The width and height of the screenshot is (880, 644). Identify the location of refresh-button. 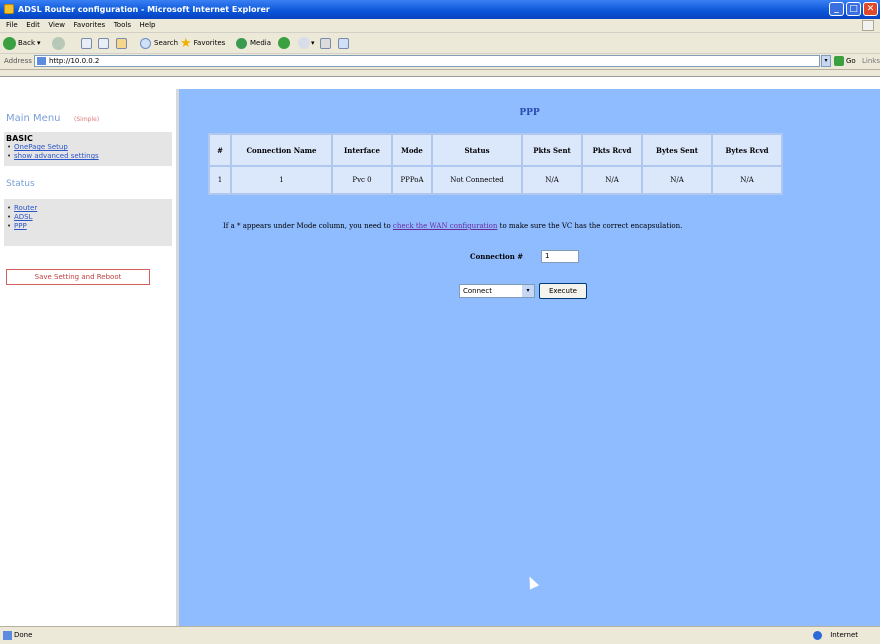
(103, 43).